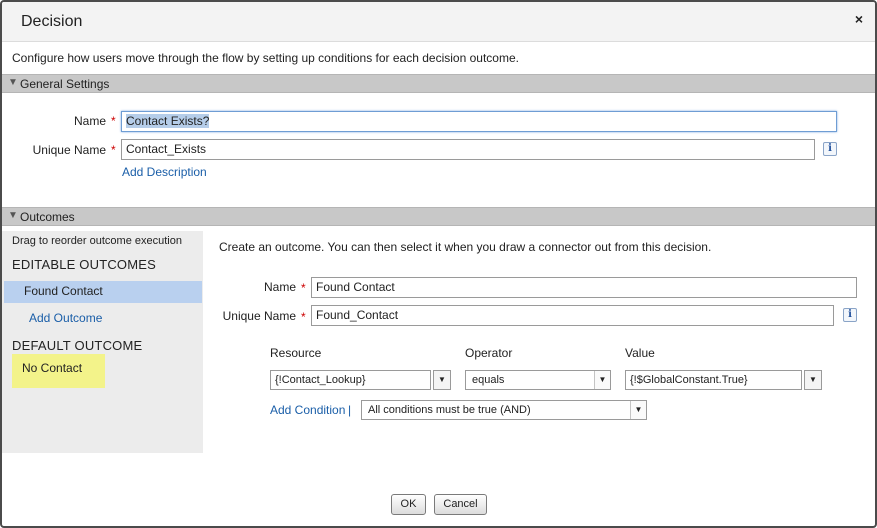 The height and width of the screenshot is (528, 877). Describe the element at coordinates (259, 316) in the screenshot. I see `outcome-unique-name-label: Unique Name` at that location.